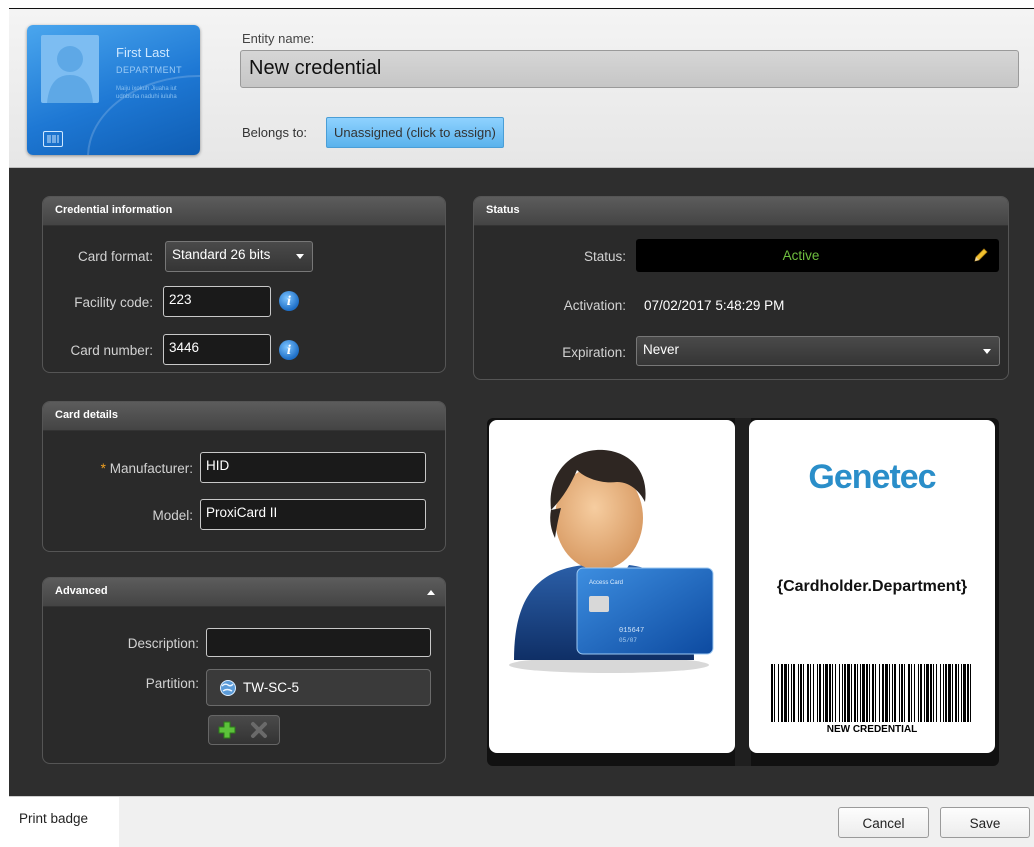 This screenshot has width=1034, height=847. I want to click on add-icon, so click(227, 732).